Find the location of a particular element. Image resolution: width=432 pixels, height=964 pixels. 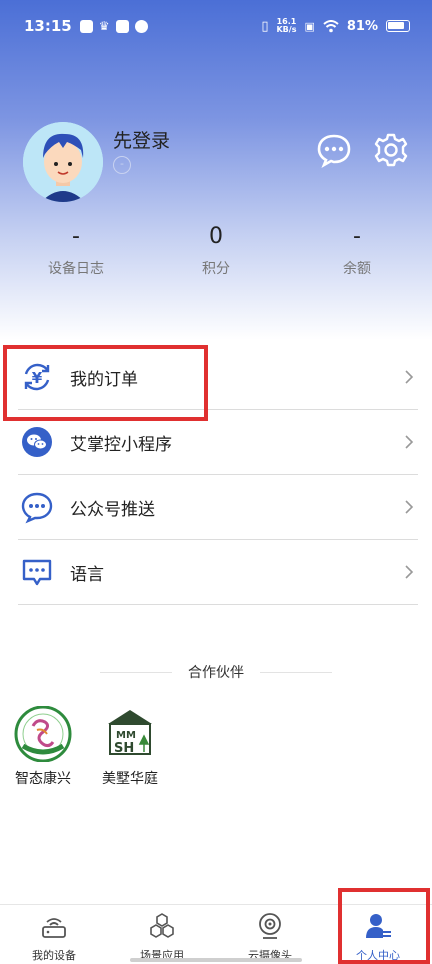

avatar is located at coordinates (63, 162).